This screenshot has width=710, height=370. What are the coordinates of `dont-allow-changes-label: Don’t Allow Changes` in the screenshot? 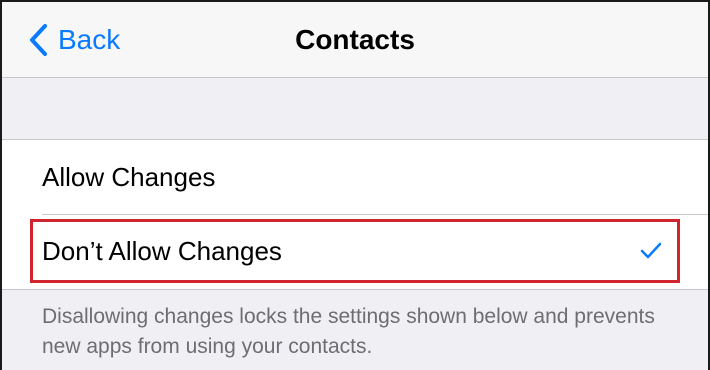 It's located at (162, 250).